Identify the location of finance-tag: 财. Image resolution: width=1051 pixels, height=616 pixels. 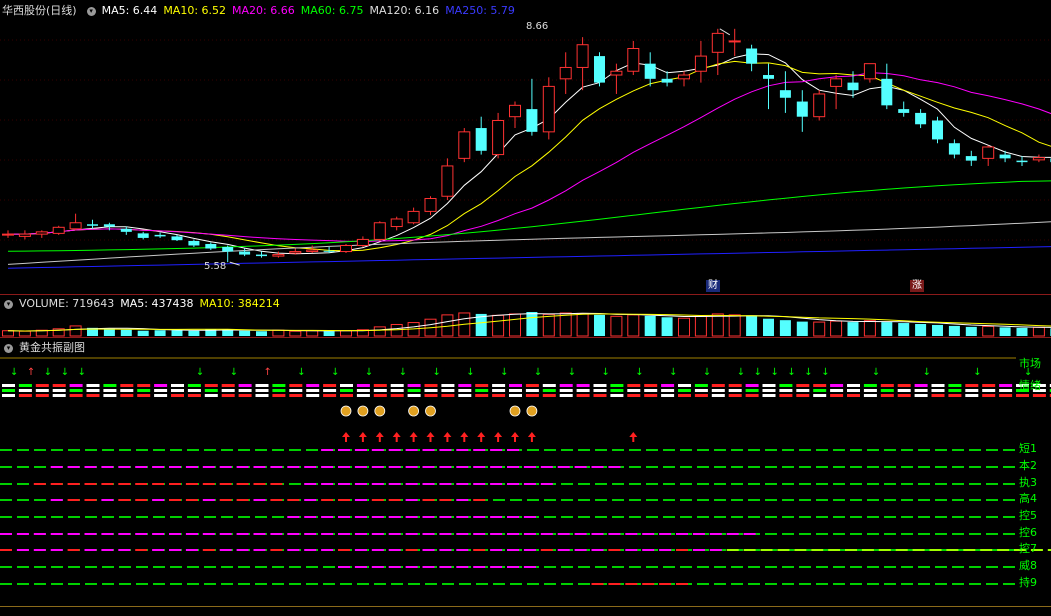
(713, 286).